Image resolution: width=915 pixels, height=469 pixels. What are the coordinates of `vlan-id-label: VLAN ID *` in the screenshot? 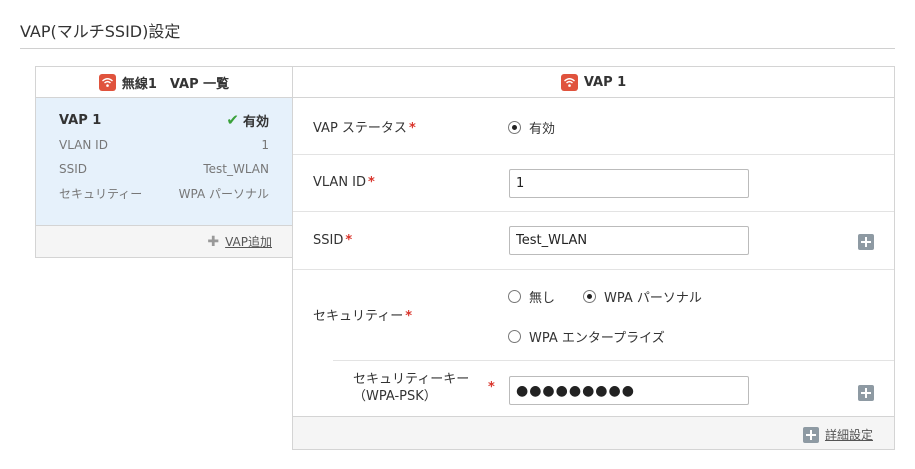 It's located at (344, 182).